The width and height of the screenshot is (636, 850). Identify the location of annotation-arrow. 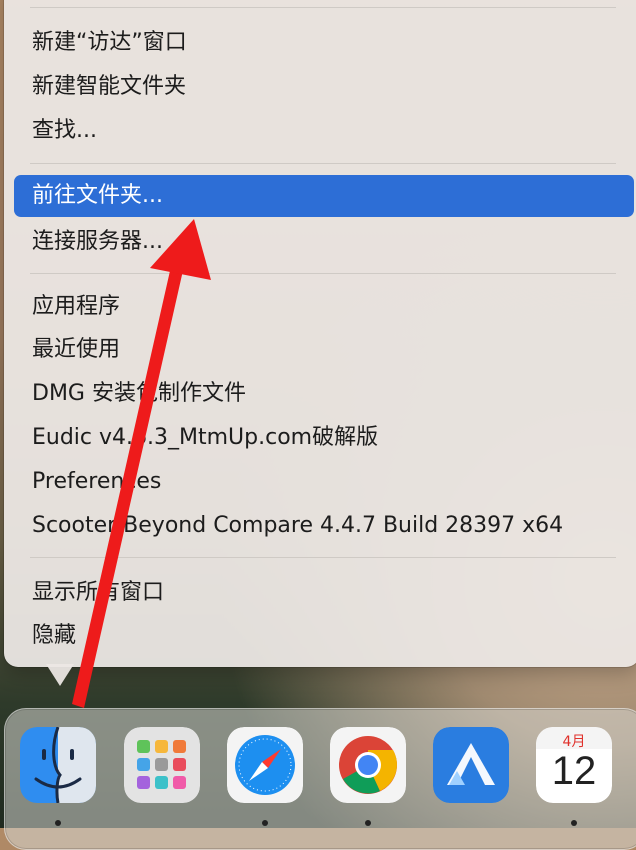
(141, 463).